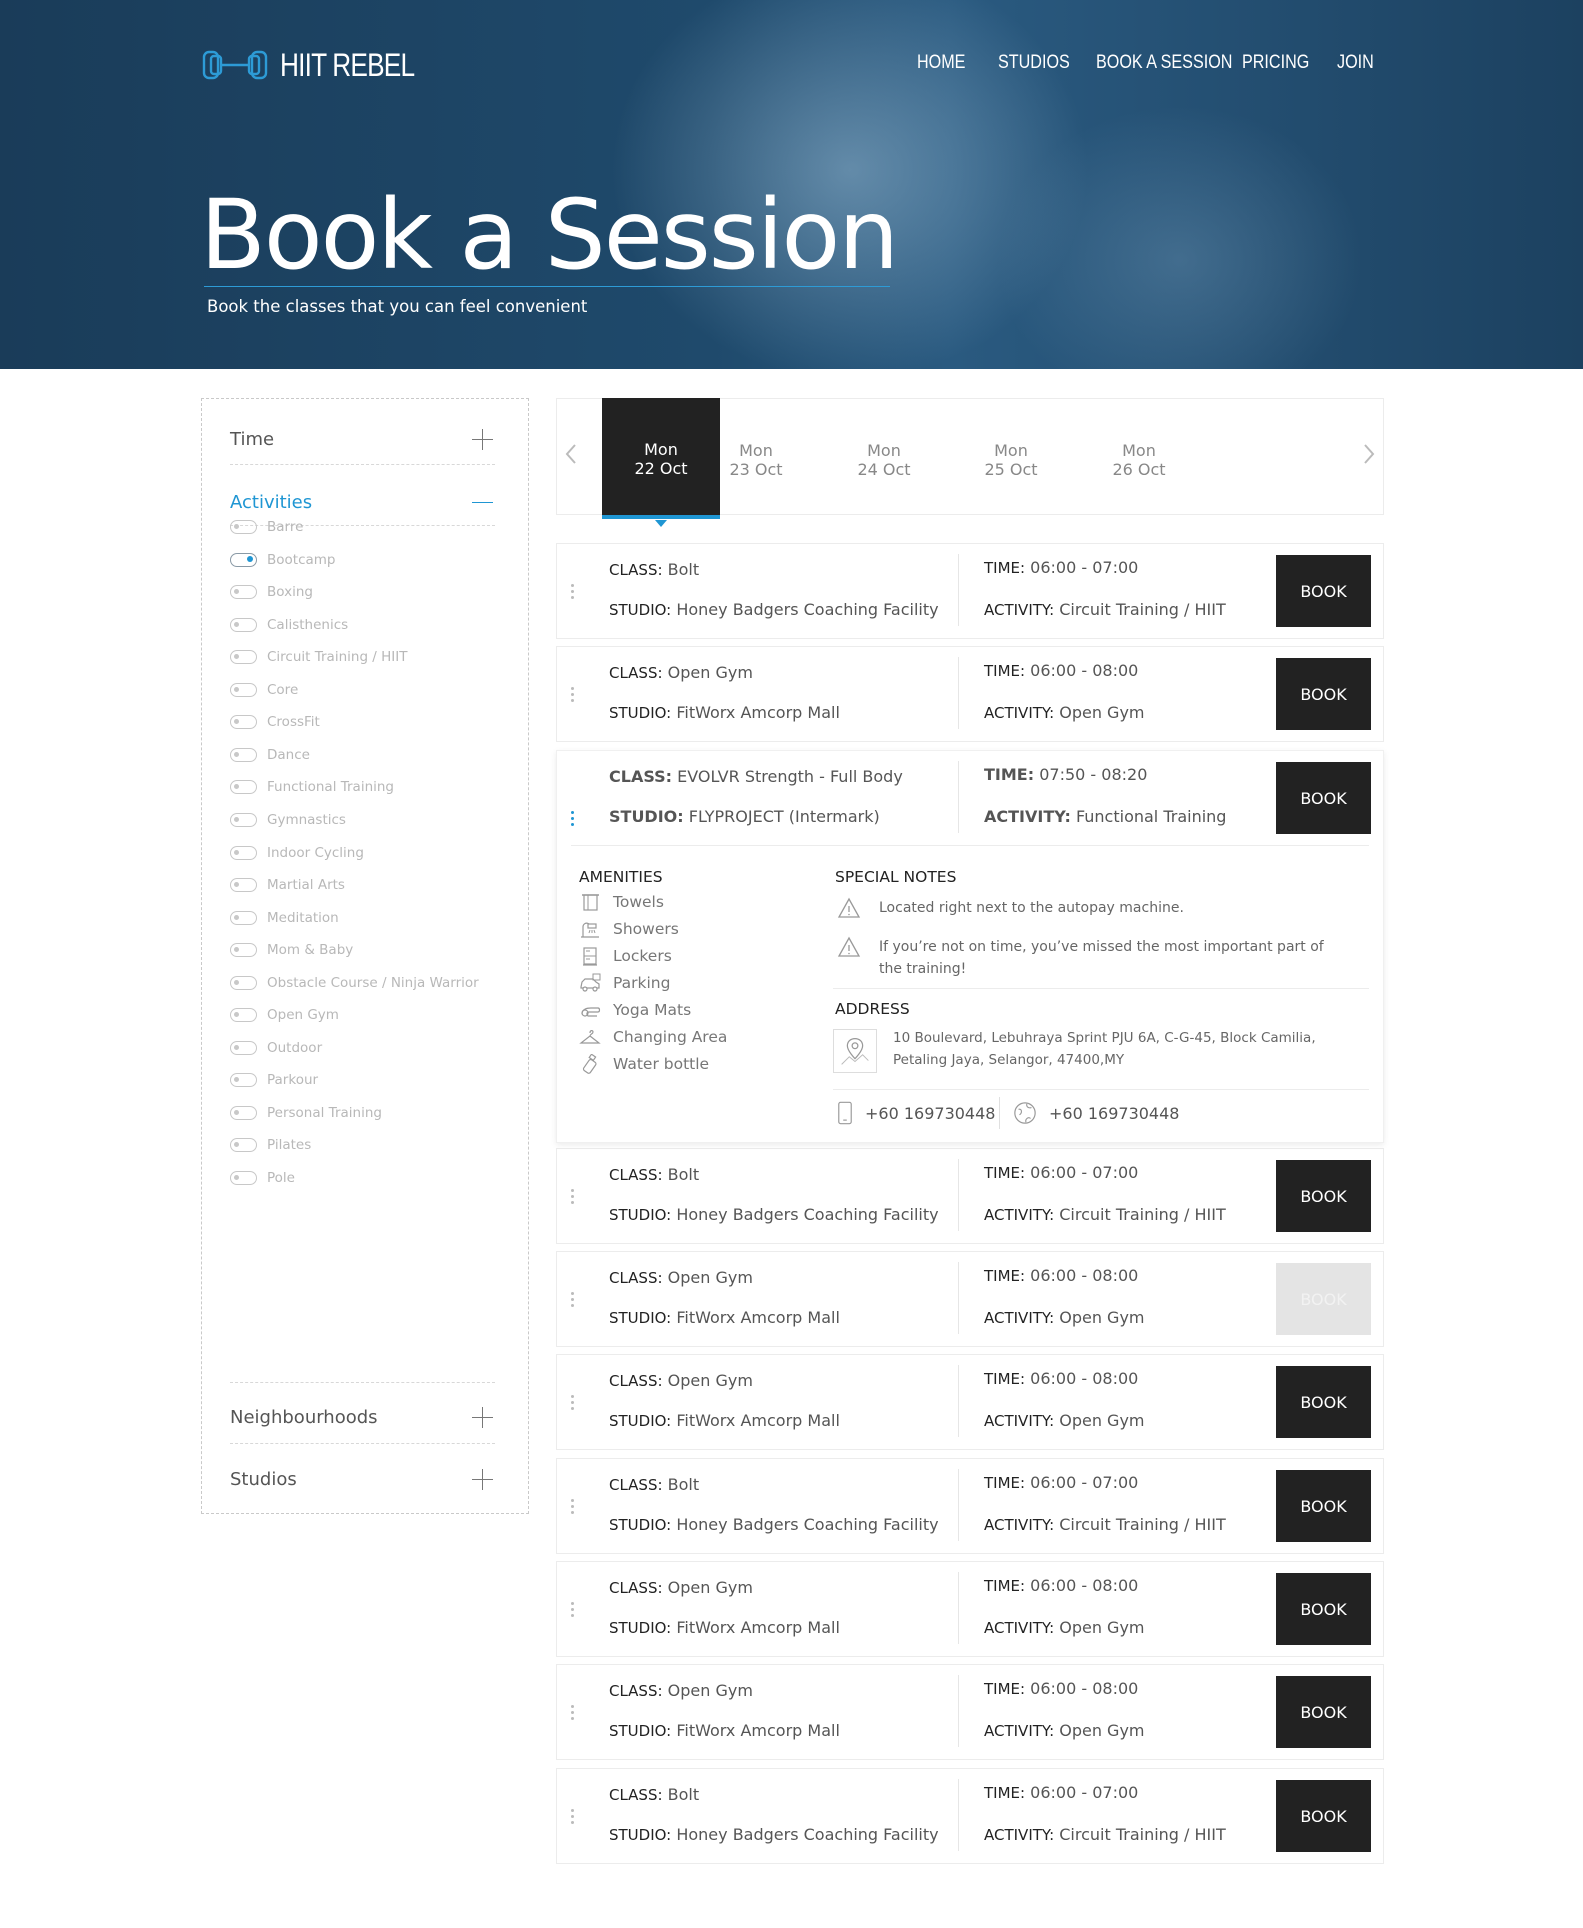 The height and width of the screenshot is (1928, 1583). What do you see at coordinates (276, 1048) in the screenshot?
I see `activity-filter-item: Outdoor` at bounding box center [276, 1048].